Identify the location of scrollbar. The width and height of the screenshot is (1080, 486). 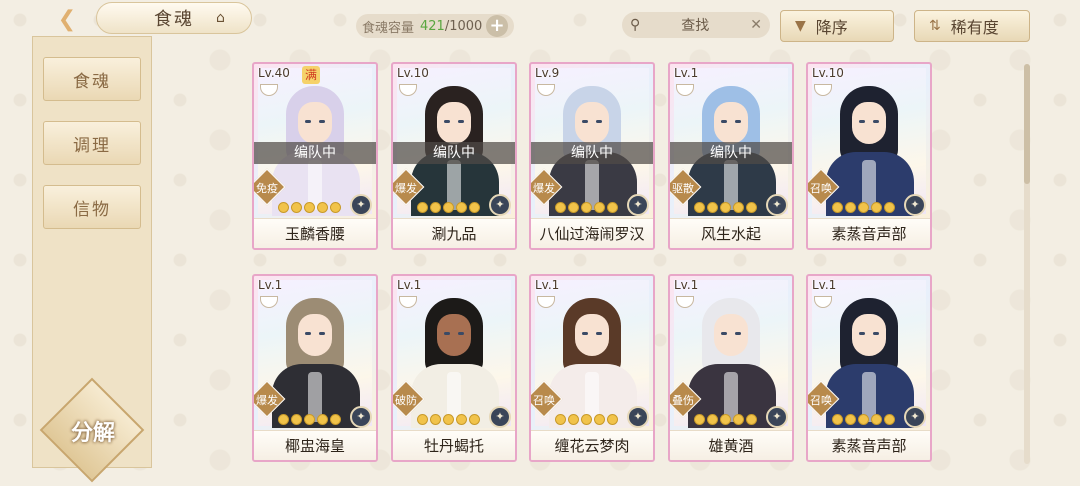
(1027, 264).